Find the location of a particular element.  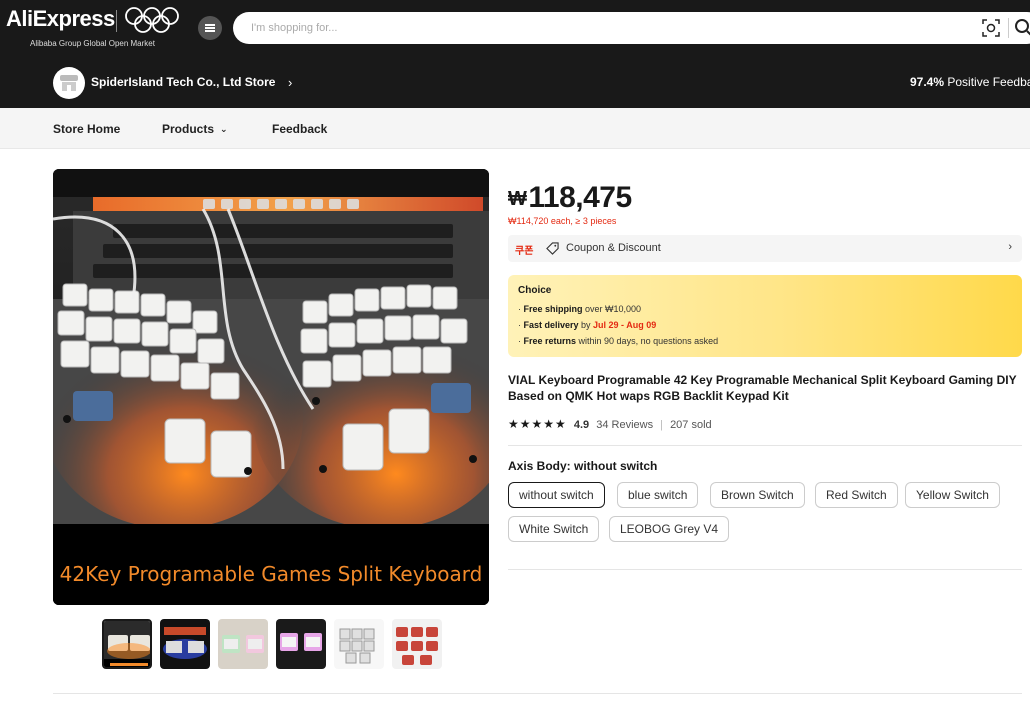

rating-value: 4.9 is located at coordinates (581, 425).